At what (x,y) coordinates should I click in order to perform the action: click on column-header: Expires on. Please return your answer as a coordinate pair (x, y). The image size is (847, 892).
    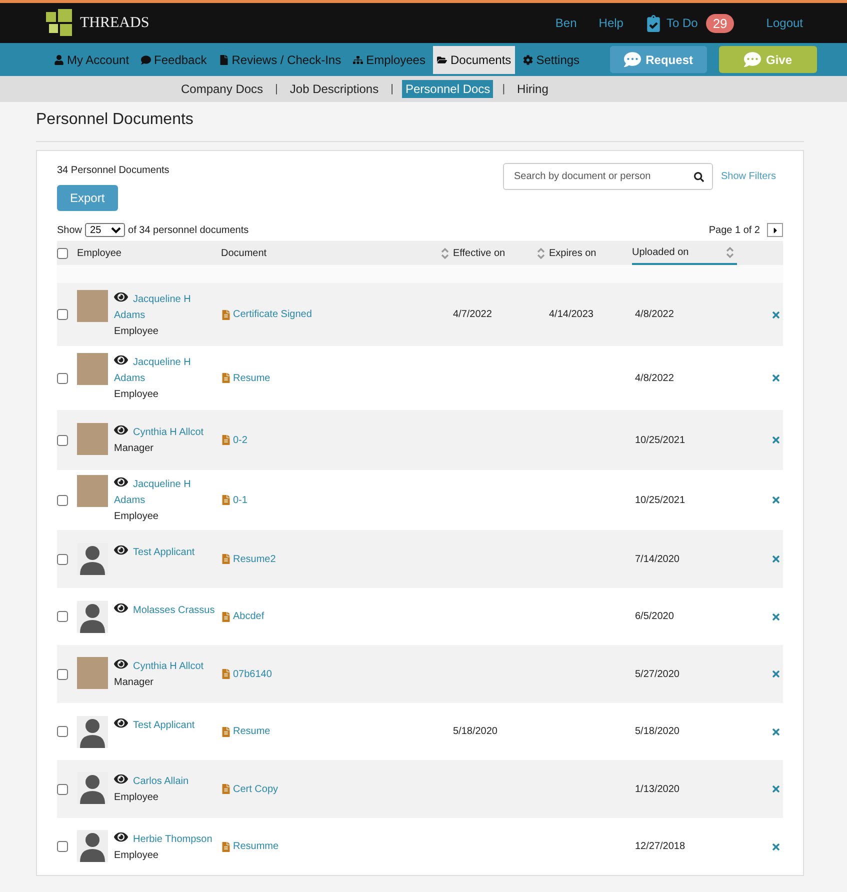
    Looking at the image, I should click on (584, 253).